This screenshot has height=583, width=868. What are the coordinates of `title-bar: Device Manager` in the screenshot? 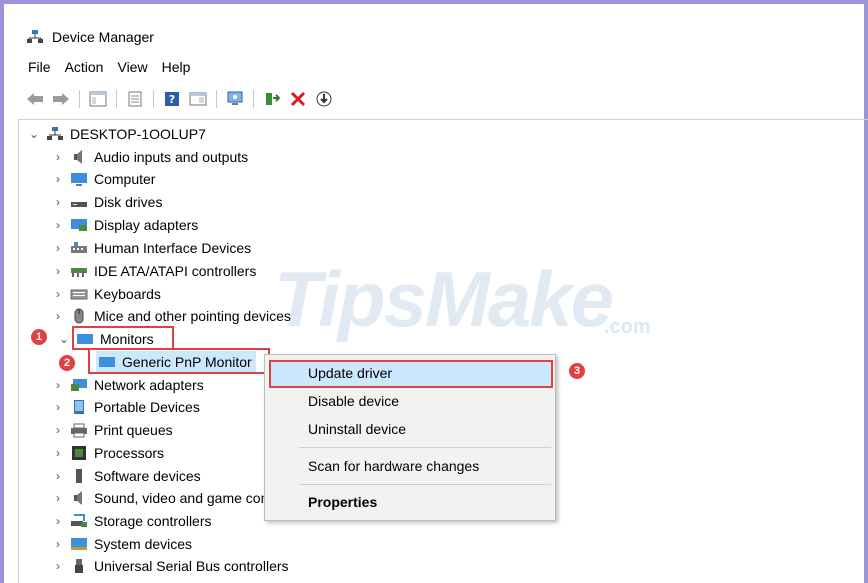 It's located at (90, 37).